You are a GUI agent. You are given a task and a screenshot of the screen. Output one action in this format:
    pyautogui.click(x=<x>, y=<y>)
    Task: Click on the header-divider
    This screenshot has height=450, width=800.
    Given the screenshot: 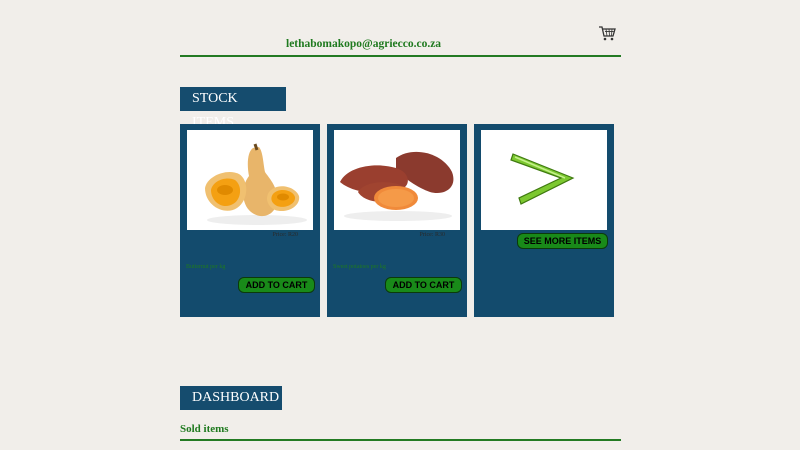 What is the action you would take?
    pyautogui.click(x=400, y=56)
    